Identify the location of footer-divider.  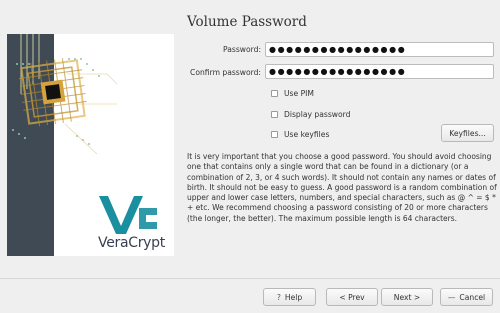
(250, 278).